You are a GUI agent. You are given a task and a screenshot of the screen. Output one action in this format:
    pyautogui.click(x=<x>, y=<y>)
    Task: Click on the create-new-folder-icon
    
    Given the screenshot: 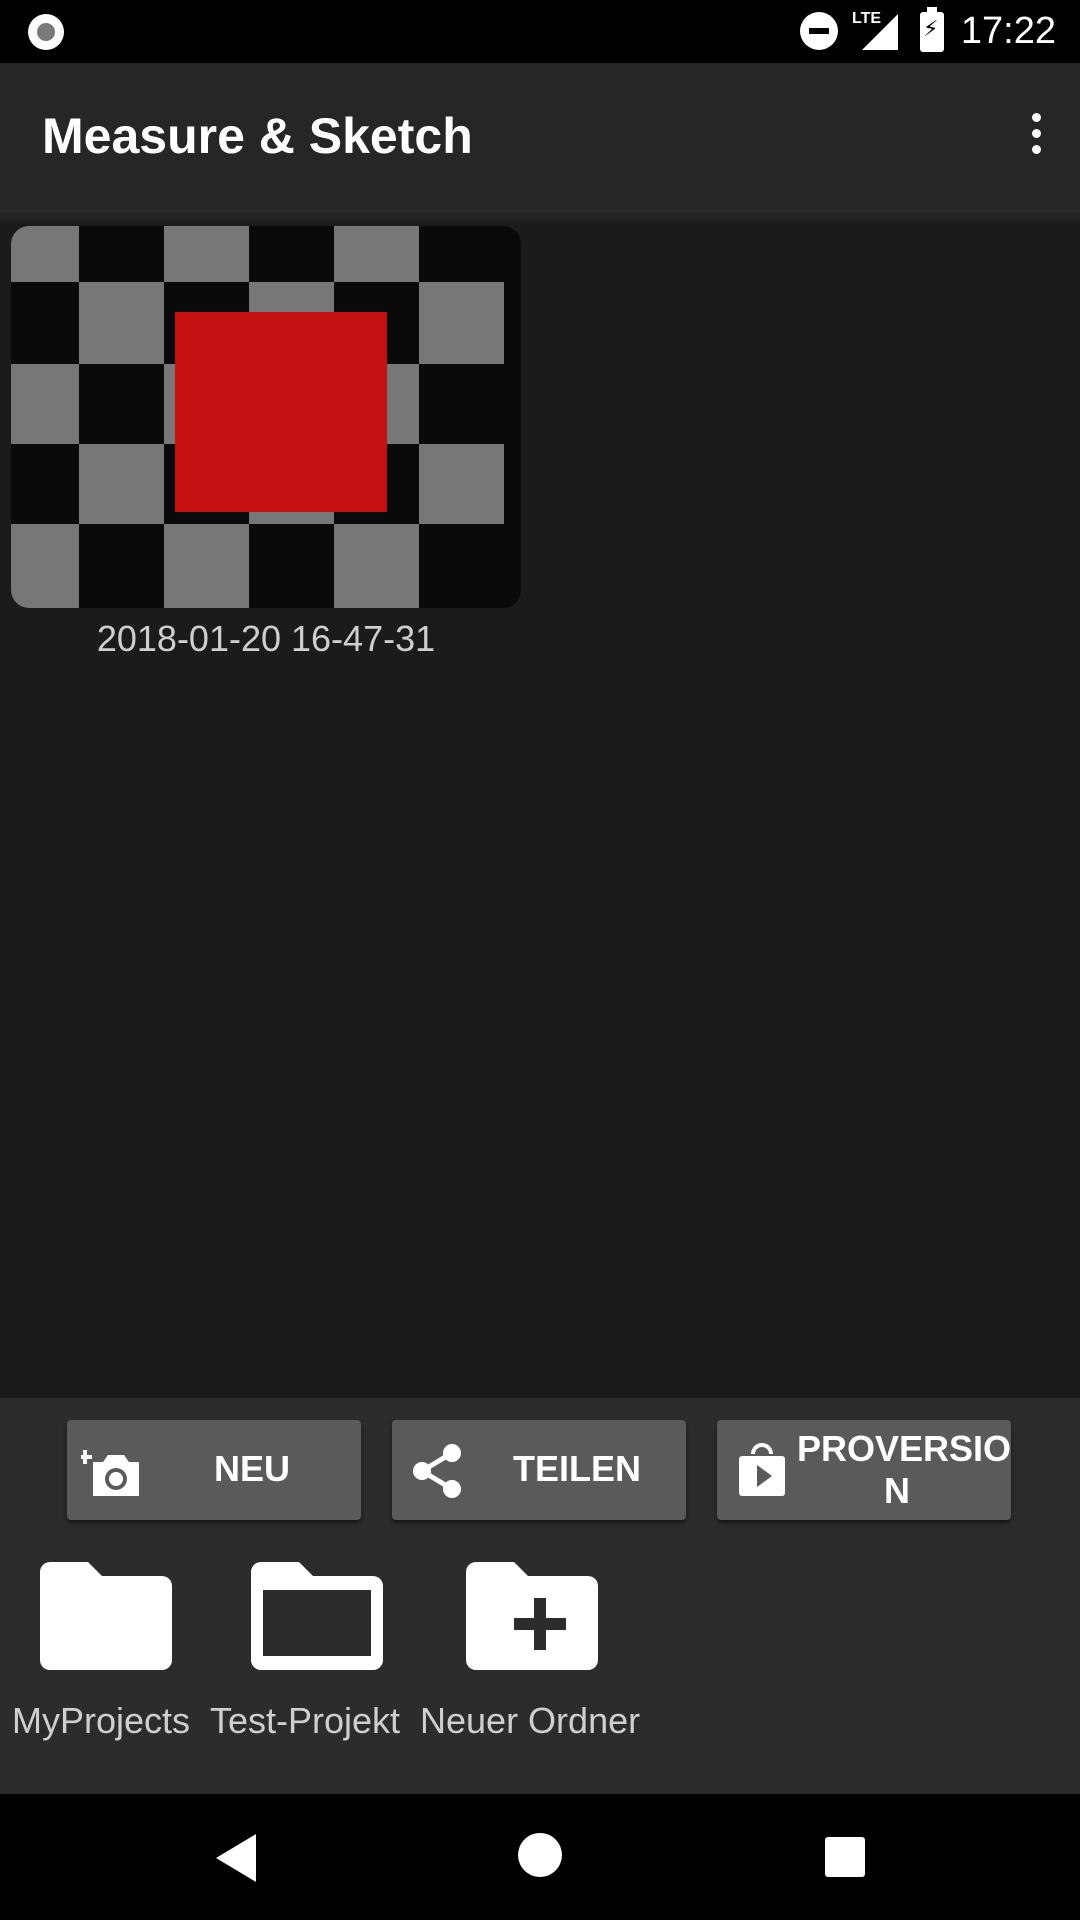 What is the action you would take?
    pyautogui.click(x=532, y=1616)
    